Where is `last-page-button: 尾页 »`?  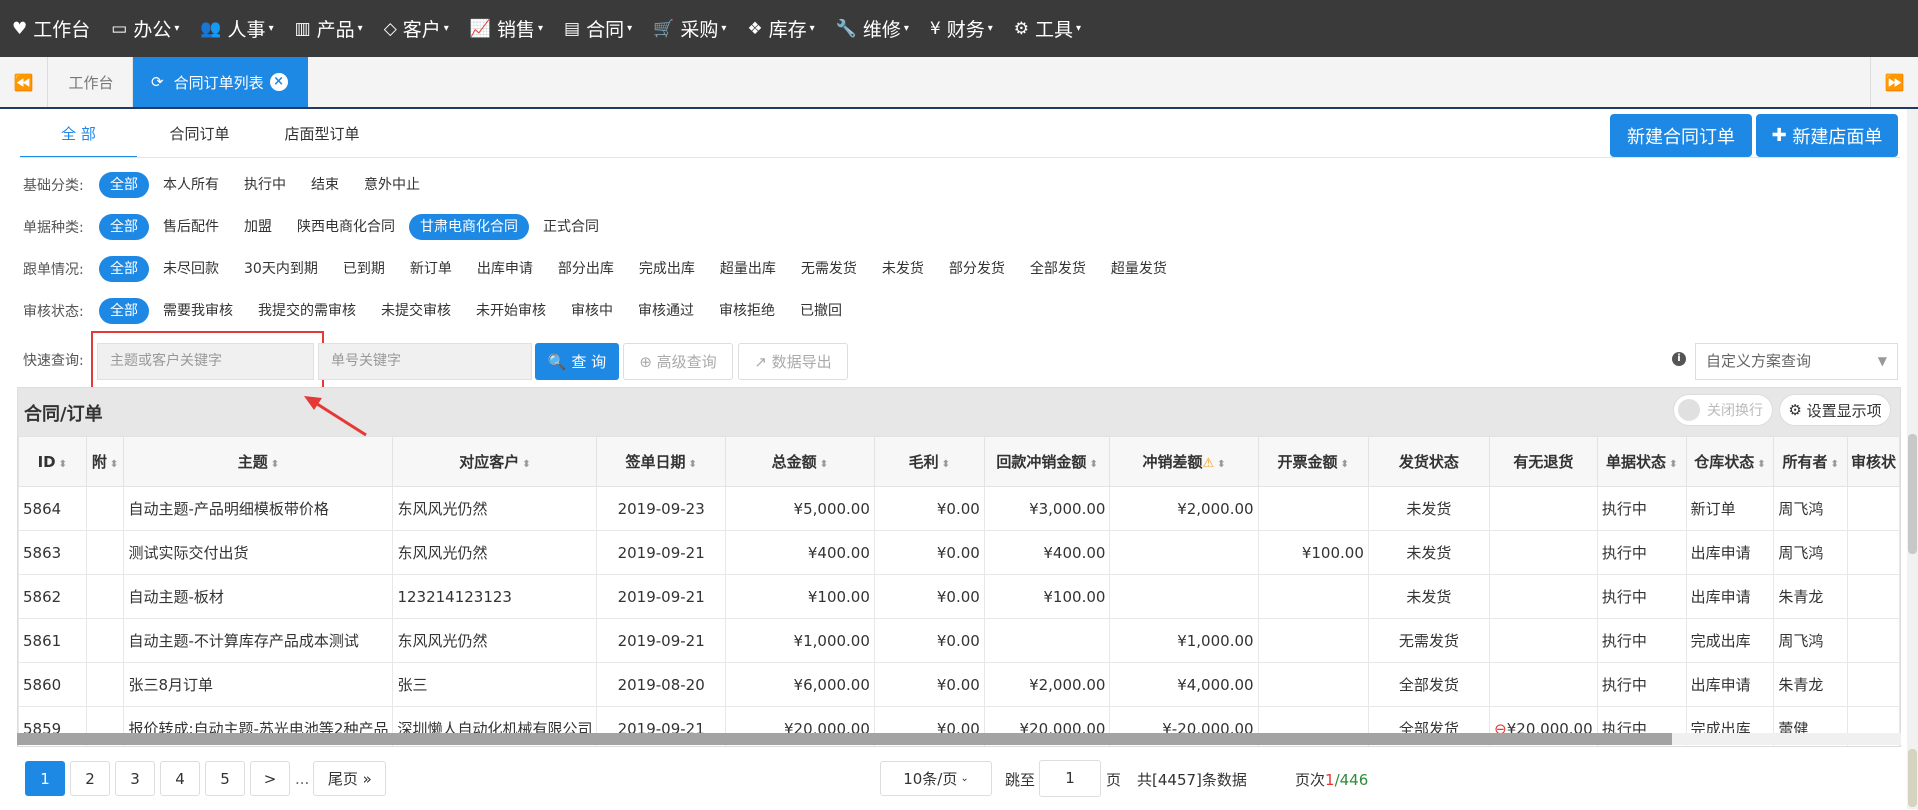
last-page-button: 尾页 » is located at coordinates (350, 778).